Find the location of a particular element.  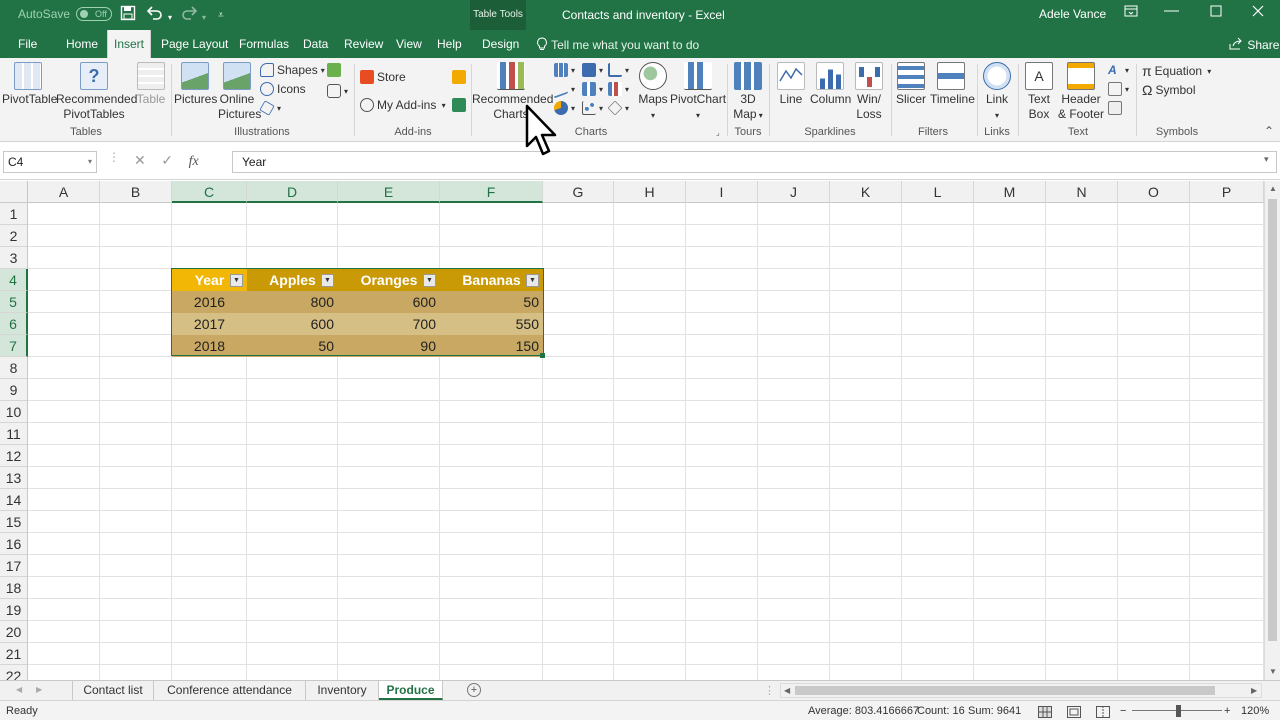

table-button: Table is located at coordinates (151, 84).